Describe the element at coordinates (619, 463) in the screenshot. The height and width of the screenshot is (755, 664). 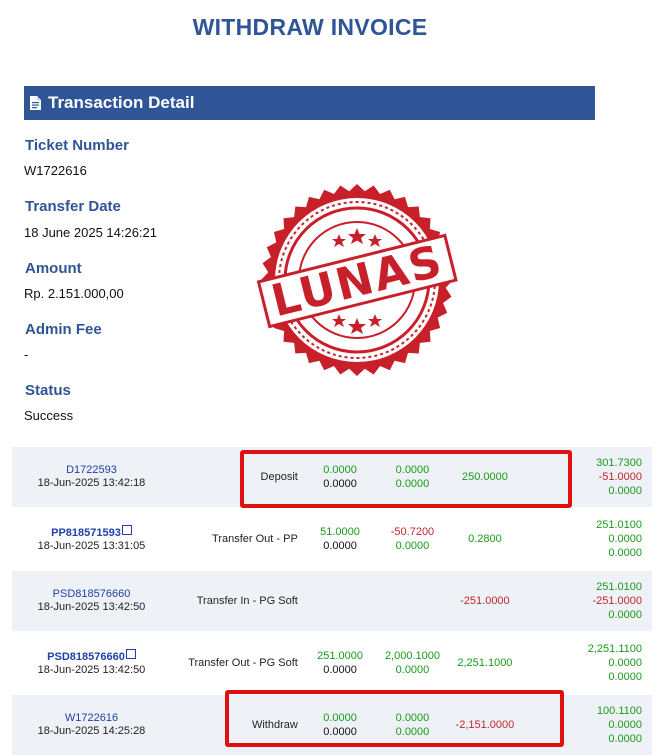
I see `amount-value: 301.7300` at that location.